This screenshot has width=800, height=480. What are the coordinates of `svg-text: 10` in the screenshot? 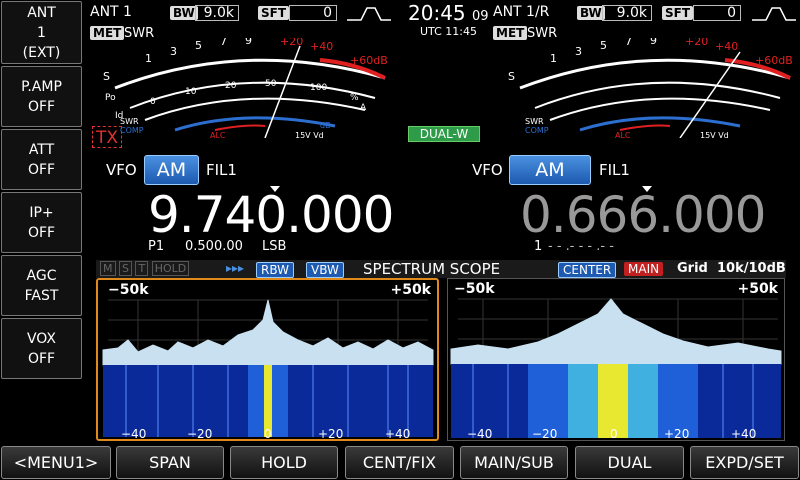 It's located at (191, 92).